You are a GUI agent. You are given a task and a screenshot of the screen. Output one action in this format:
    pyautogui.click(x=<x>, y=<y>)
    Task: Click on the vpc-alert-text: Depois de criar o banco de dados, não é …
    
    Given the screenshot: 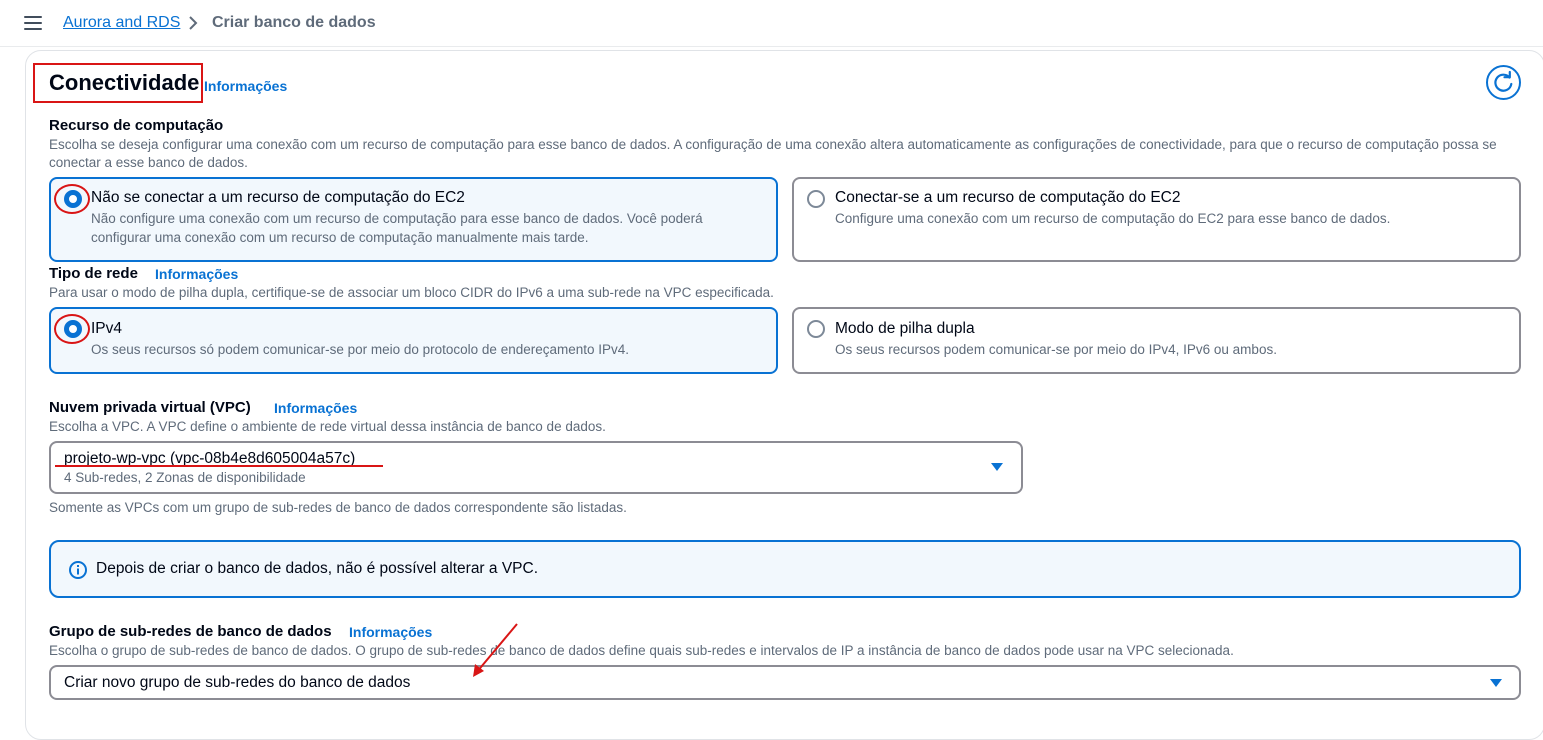 What is the action you would take?
    pyautogui.click(x=317, y=568)
    